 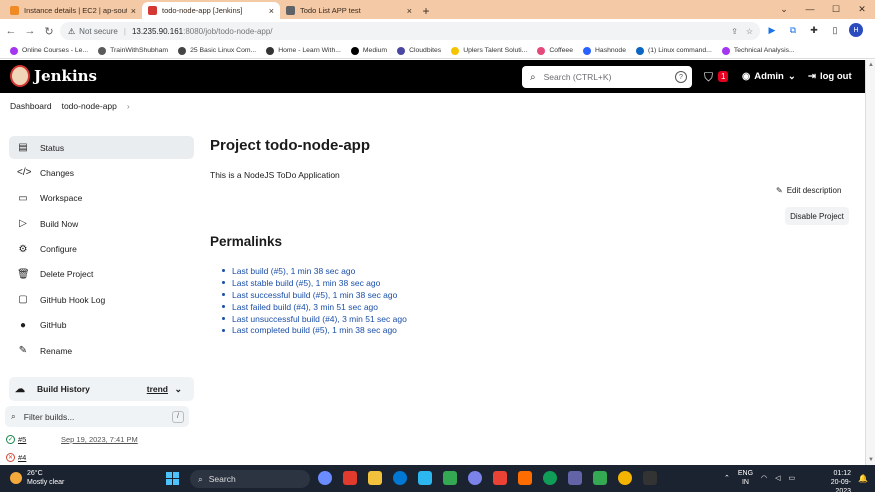 I want to click on sidebar-item-rename: ✎ Rename, so click(x=101, y=350).